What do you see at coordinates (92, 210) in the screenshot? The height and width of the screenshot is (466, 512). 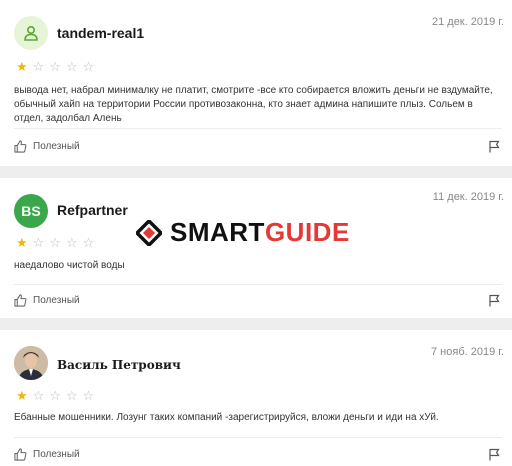 I see `username: Refpartner` at bounding box center [92, 210].